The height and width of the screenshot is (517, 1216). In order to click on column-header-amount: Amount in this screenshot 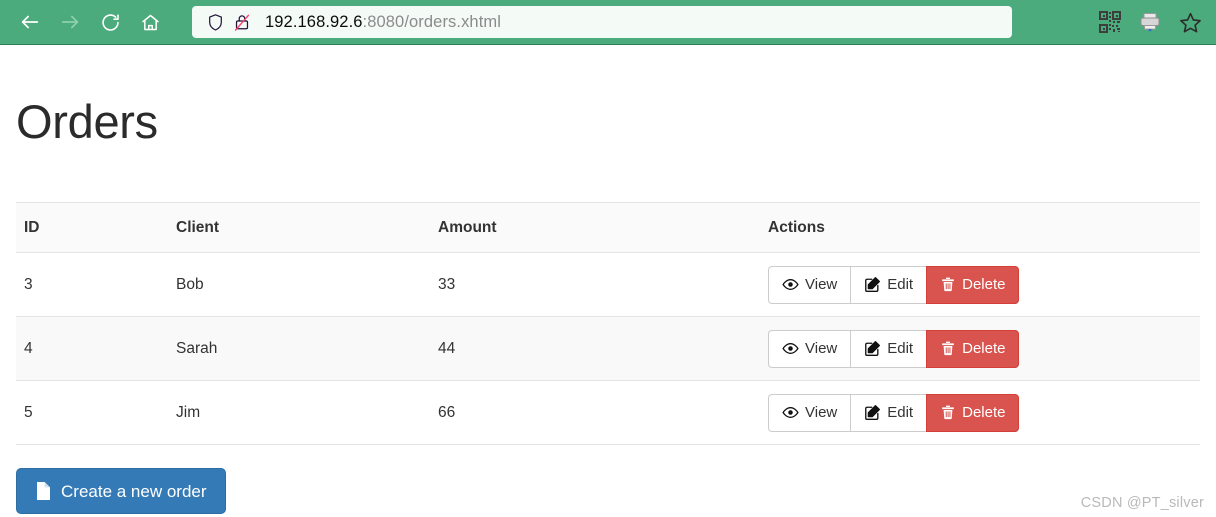, I will do `click(595, 228)`.